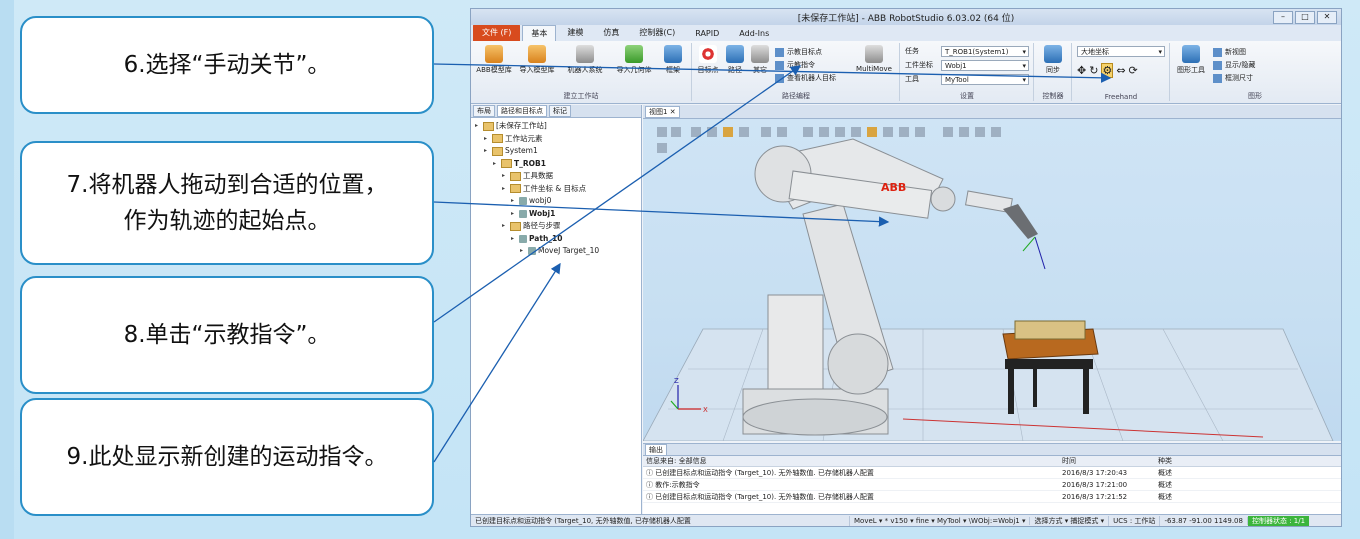  Describe the element at coordinates (1069, 461) in the screenshot. I see `output-col-time: 时间` at that location.